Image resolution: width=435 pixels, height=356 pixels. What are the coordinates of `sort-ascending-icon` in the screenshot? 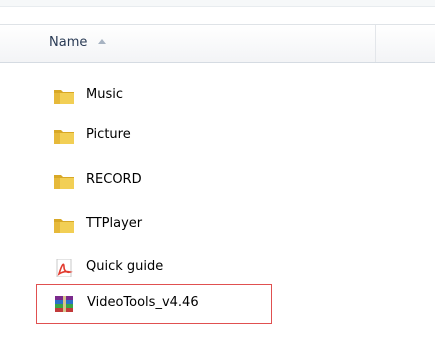 It's located at (102, 41).